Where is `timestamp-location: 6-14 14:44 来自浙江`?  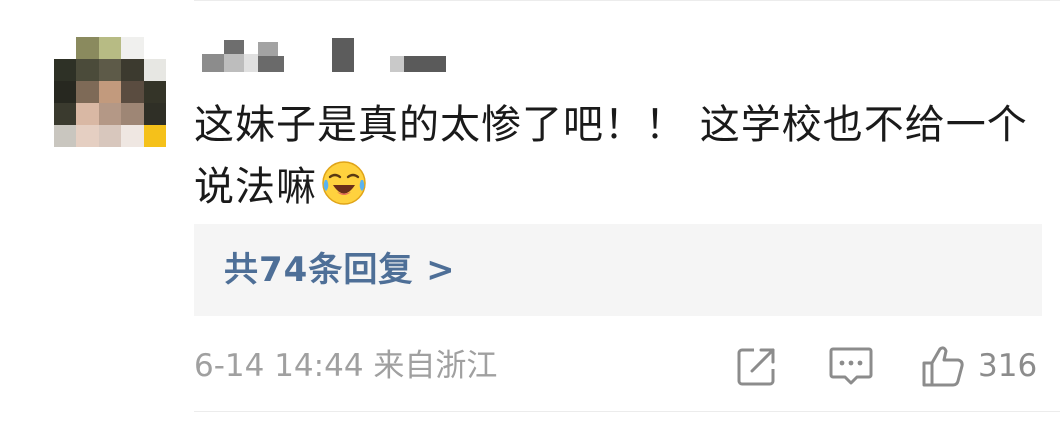 timestamp-location: 6-14 14:44 来自浙江 is located at coordinates (346, 366).